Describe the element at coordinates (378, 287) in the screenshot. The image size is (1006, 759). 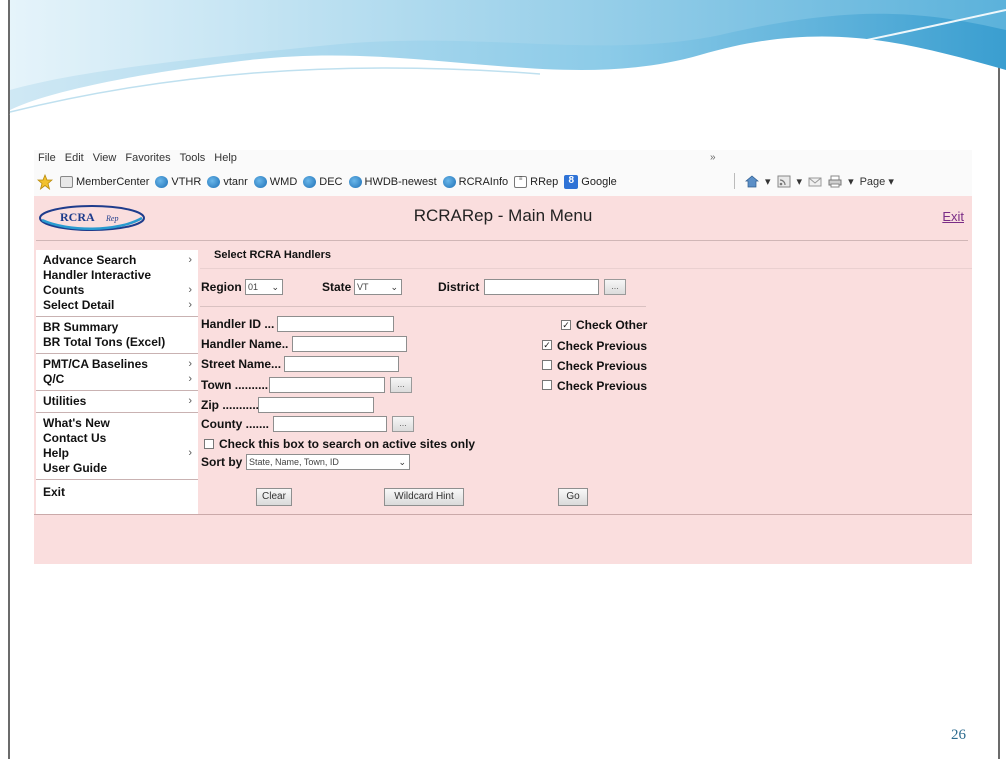
I see `state-select: VT ⌄` at that location.